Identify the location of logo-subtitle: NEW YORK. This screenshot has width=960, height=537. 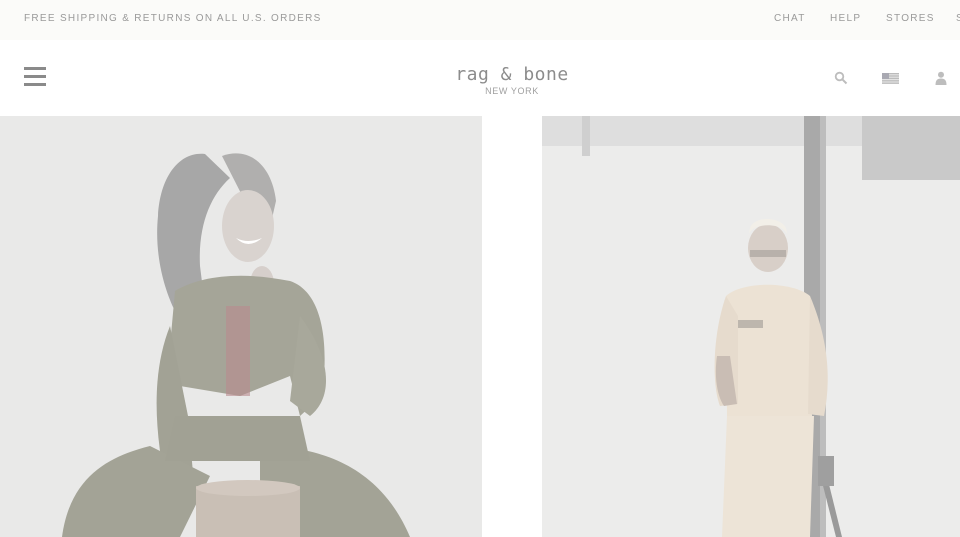
(512, 91).